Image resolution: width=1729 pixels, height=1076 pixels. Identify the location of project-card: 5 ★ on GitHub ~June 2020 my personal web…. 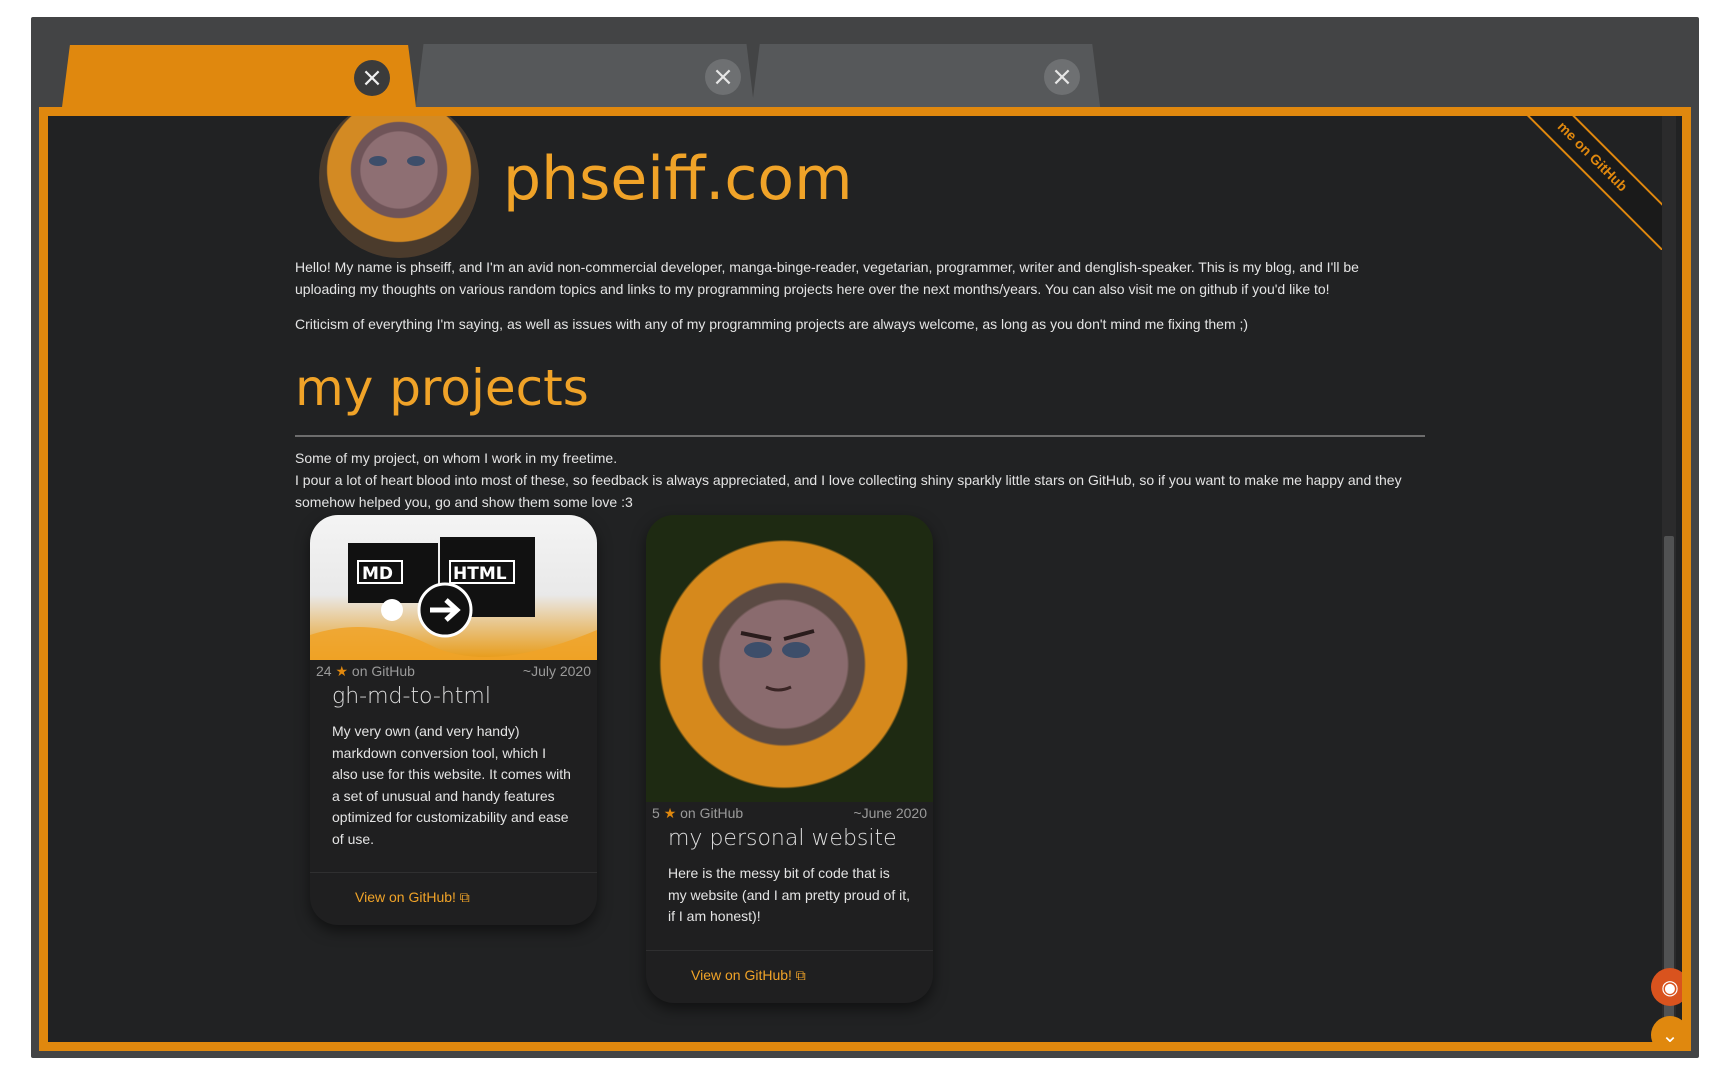
(789, 759).